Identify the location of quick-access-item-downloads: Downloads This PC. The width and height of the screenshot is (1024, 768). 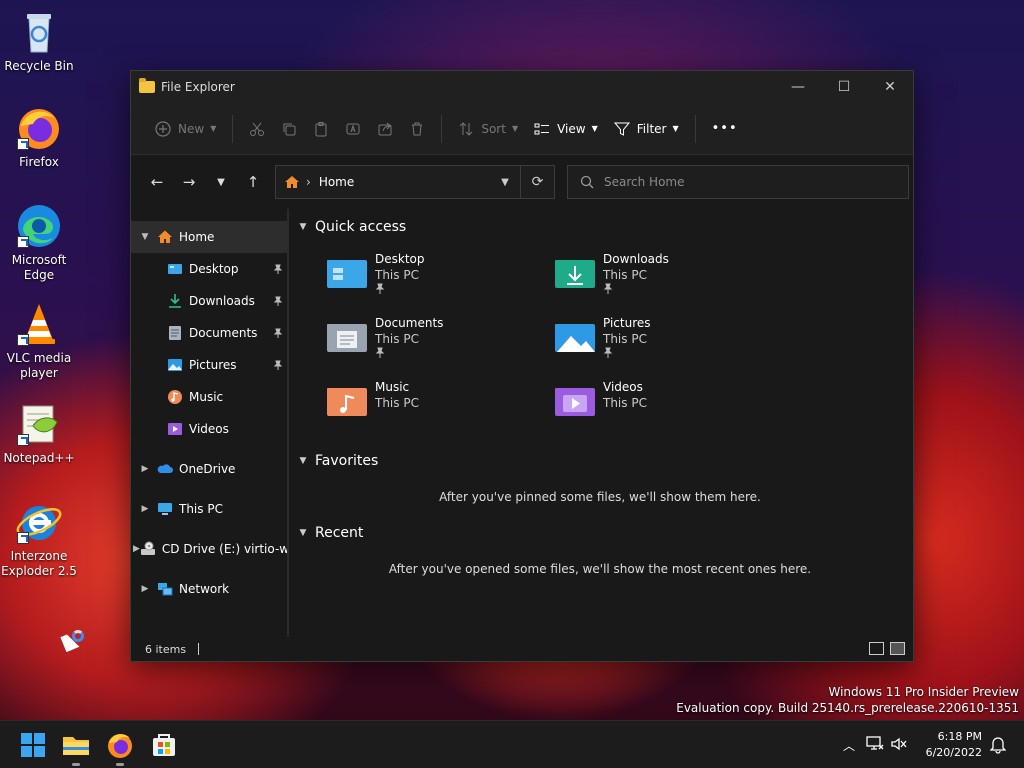
(667, 279).